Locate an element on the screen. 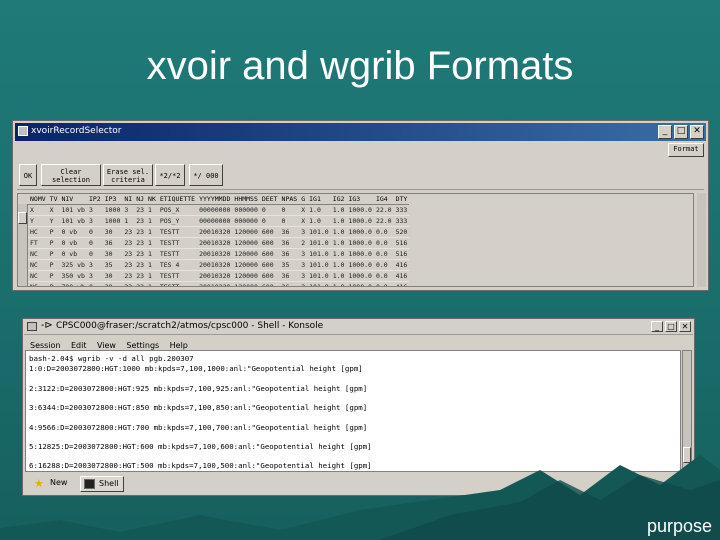 This screenshot has height=540, width=720. table-cell: 520 is located at coordinates (401, 232).